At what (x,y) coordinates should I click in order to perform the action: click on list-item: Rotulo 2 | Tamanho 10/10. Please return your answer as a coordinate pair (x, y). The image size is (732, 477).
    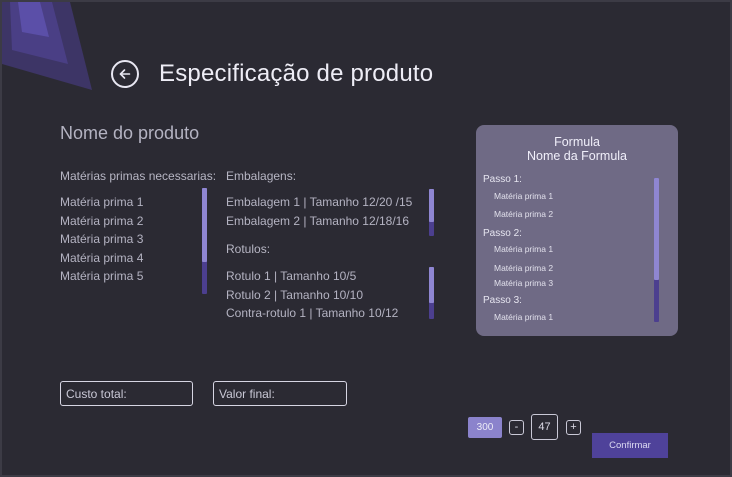
    Looking at the image, I should click on (312, 297).